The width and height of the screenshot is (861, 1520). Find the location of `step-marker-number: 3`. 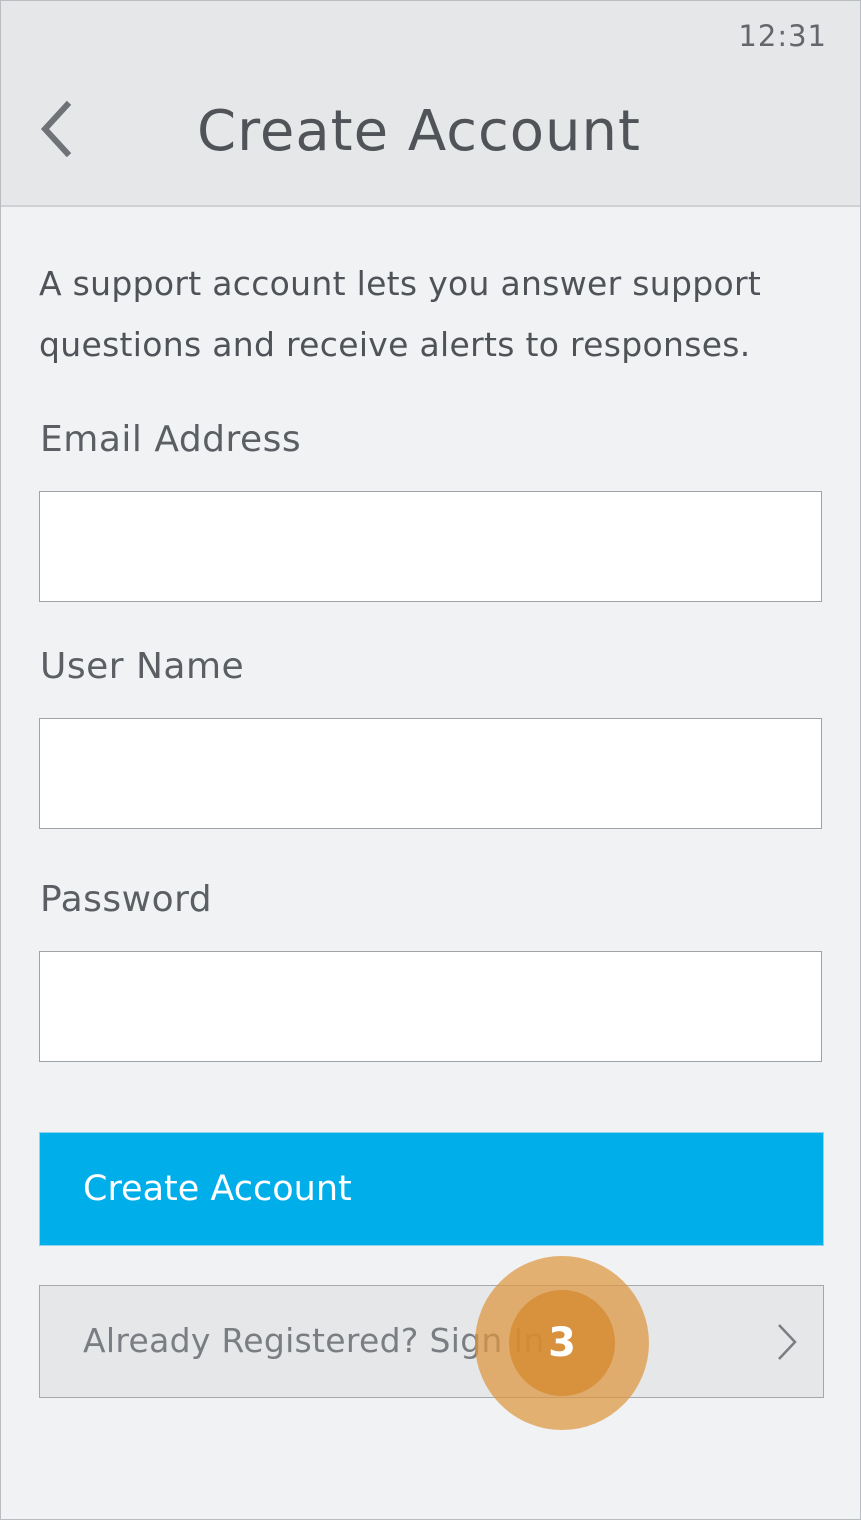

step-marker-number: 3 is located at coordinates (562, 1343).